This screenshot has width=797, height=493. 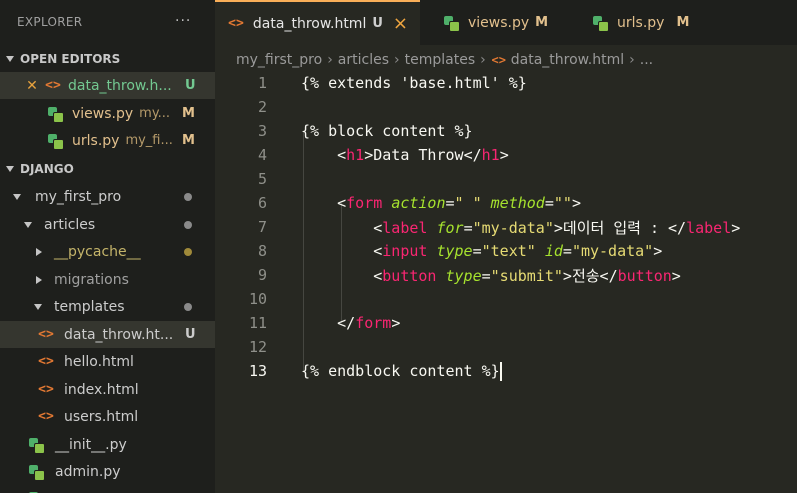 What do you see at coordinates (103, 113) in the screenshot?
I see `open-editor-label: views.py` at bounding box center [103, 113].